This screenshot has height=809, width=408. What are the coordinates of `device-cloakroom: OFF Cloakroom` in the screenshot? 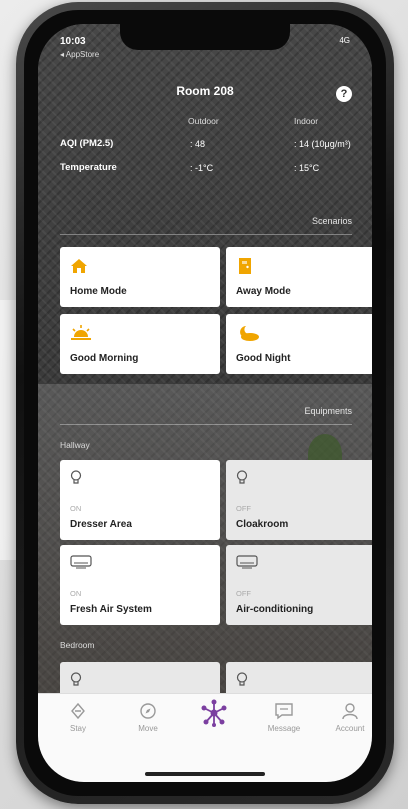 It's located at (299, 500).